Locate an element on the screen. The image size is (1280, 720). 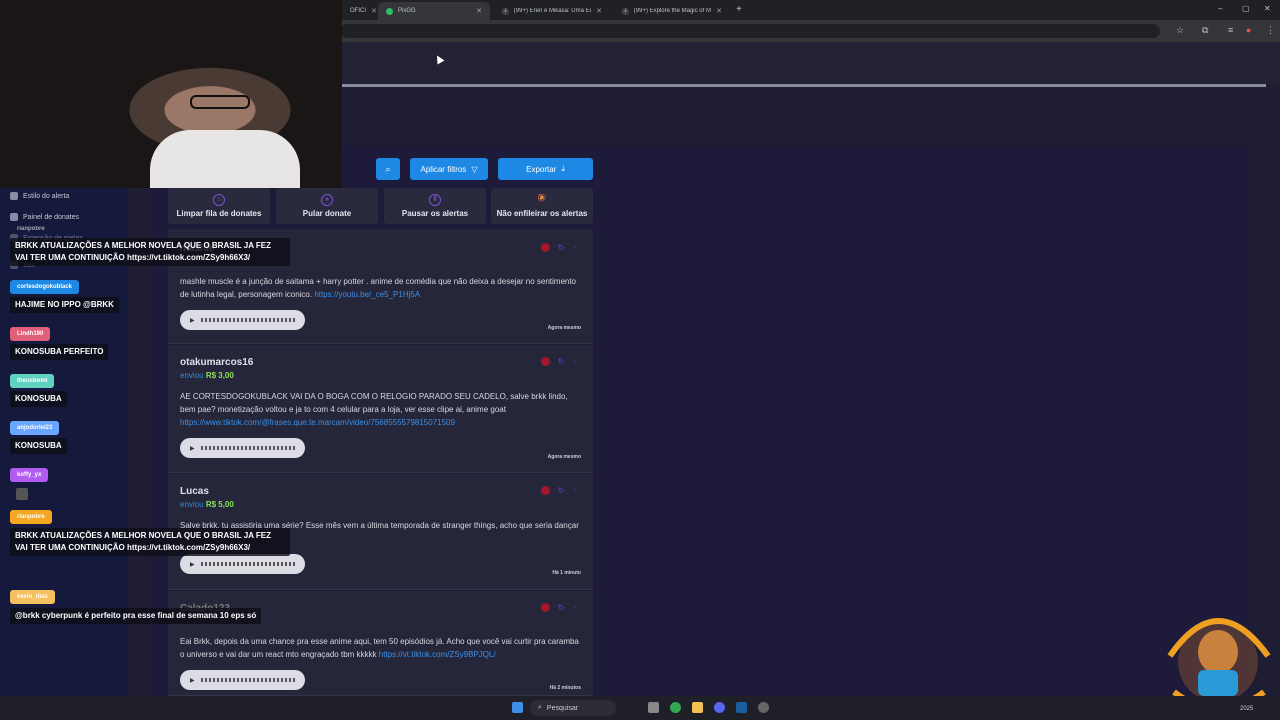
chat-username-text: koffy_yx is located at coordinates (29, 475).